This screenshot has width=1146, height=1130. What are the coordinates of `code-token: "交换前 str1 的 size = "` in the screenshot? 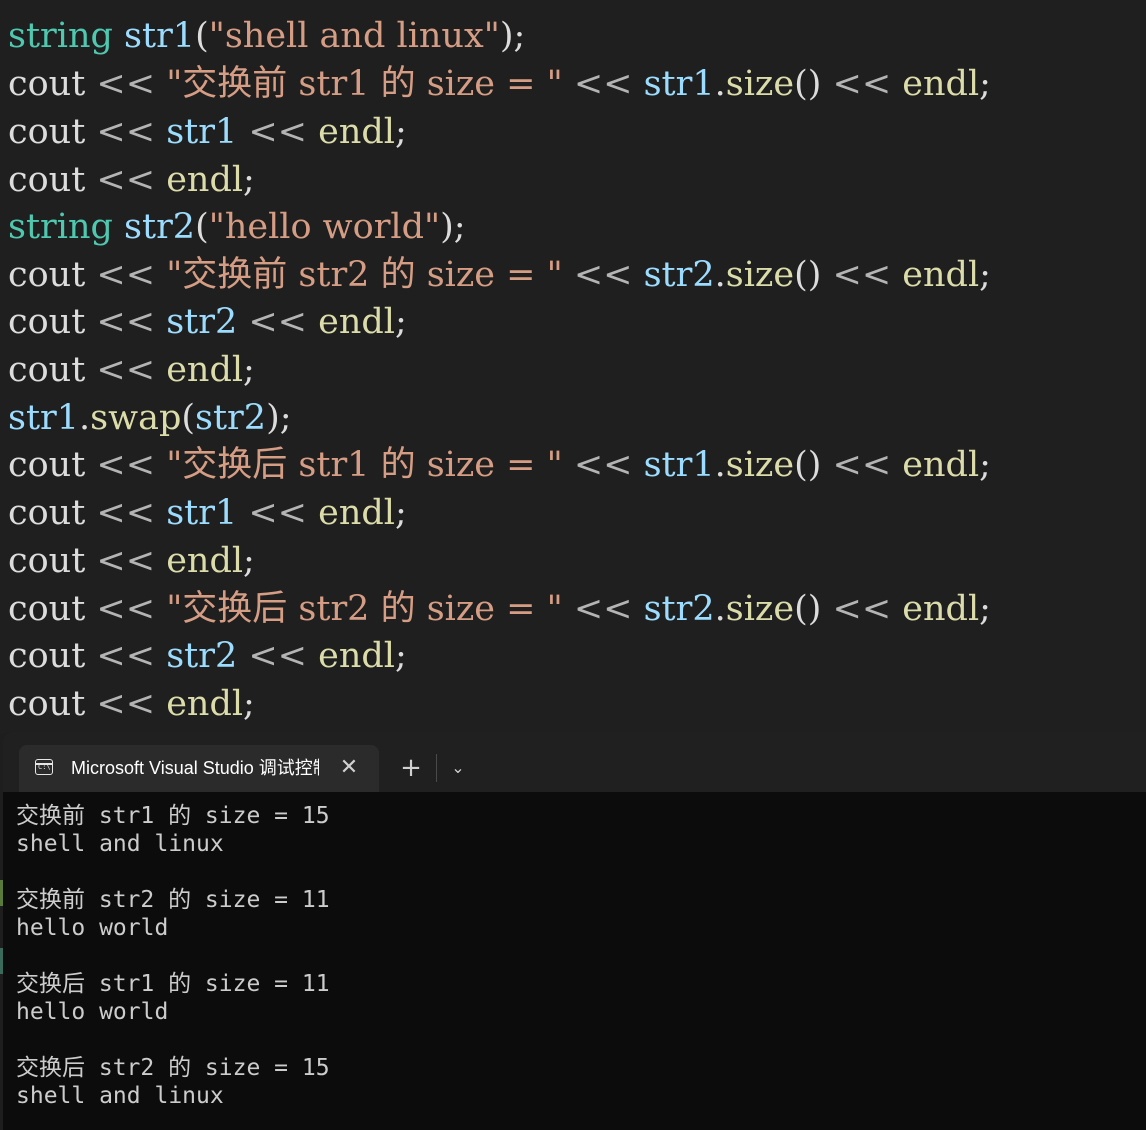 It's located at (364, 84).